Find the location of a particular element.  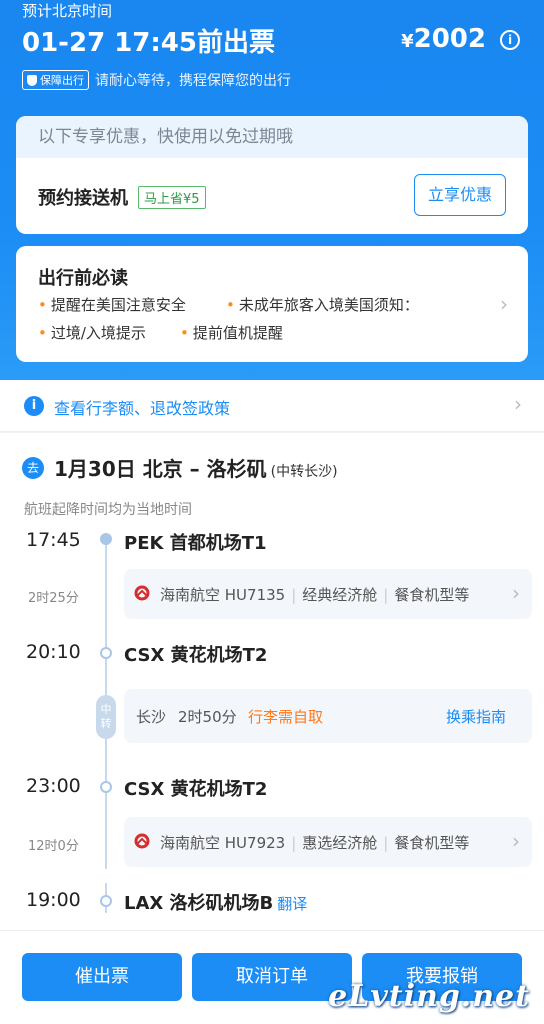

claim-offer-button: 立享优惠 is located at coordinates (460, 195).